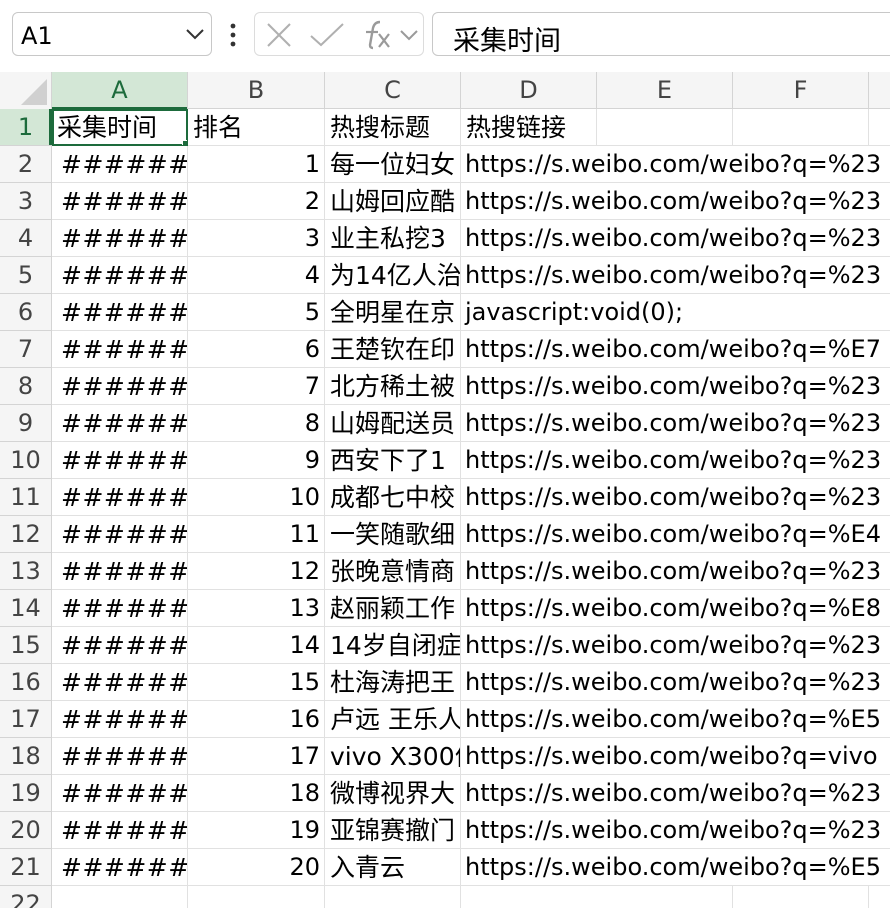 The width and height of the screenshot is (890, 908). What do you see at coordinates (661, 34) in the screenshot?
I see `formula-input: 采集时间` at bounding box center [661, 34].